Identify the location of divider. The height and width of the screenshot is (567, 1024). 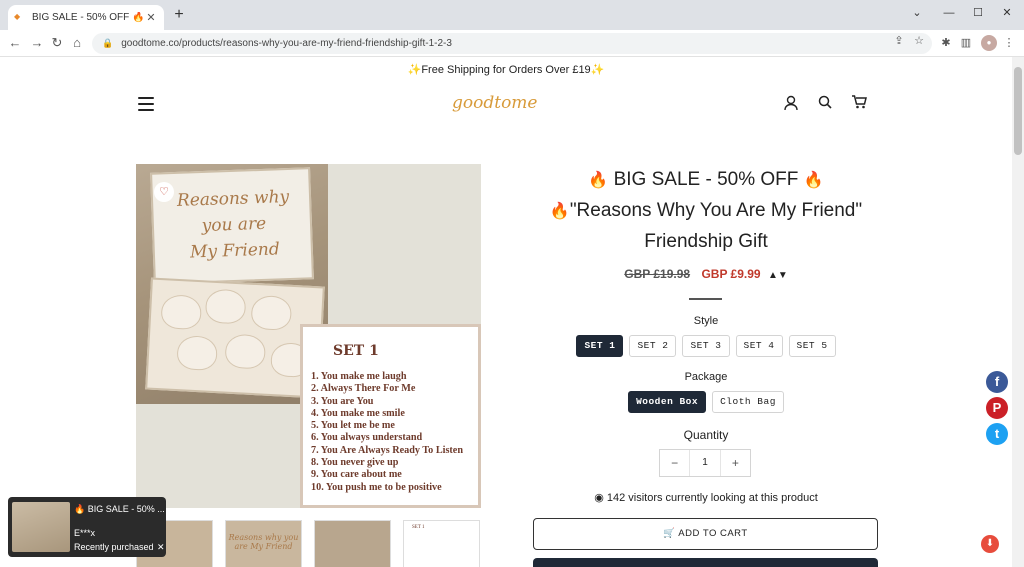
(705, 299).